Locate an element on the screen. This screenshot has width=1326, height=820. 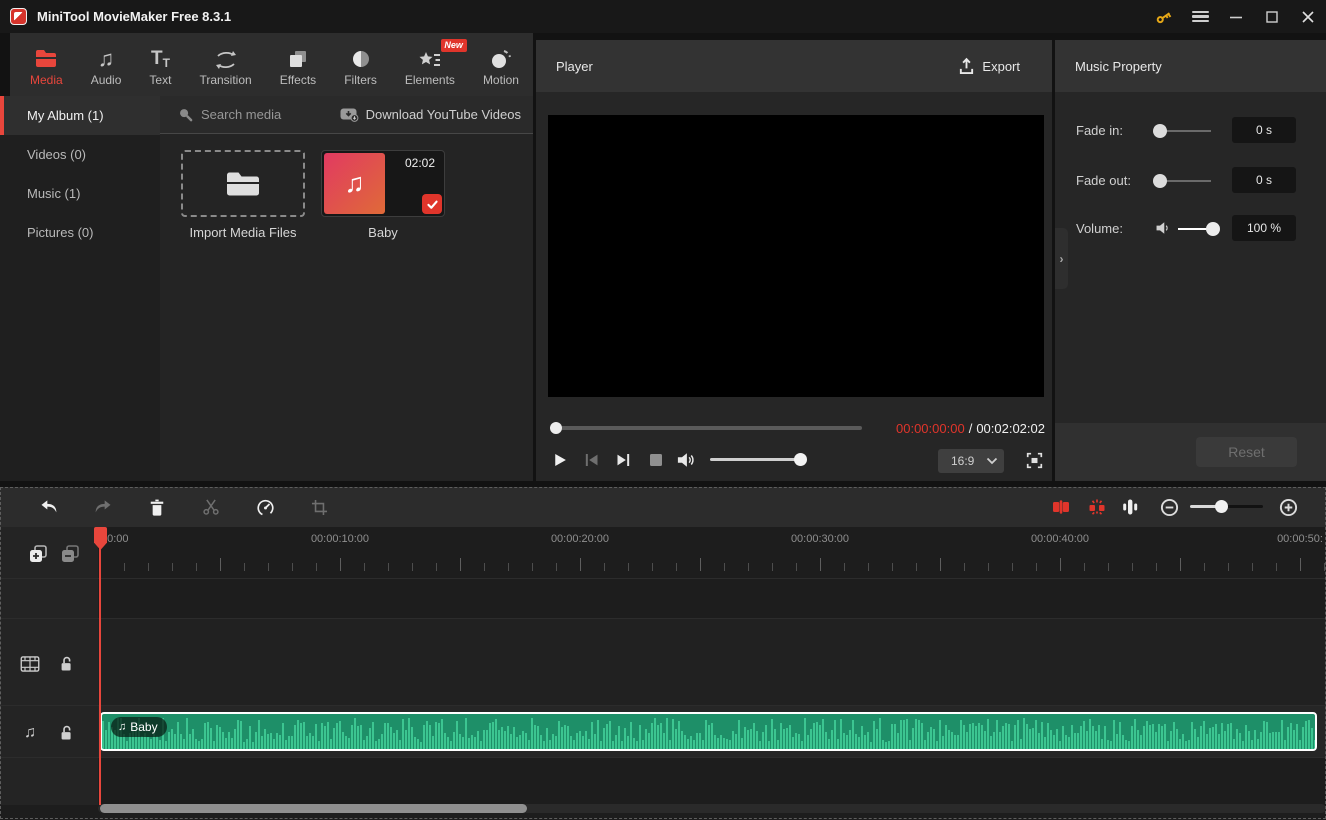
key-icon is located at coordinates (1164, 17).